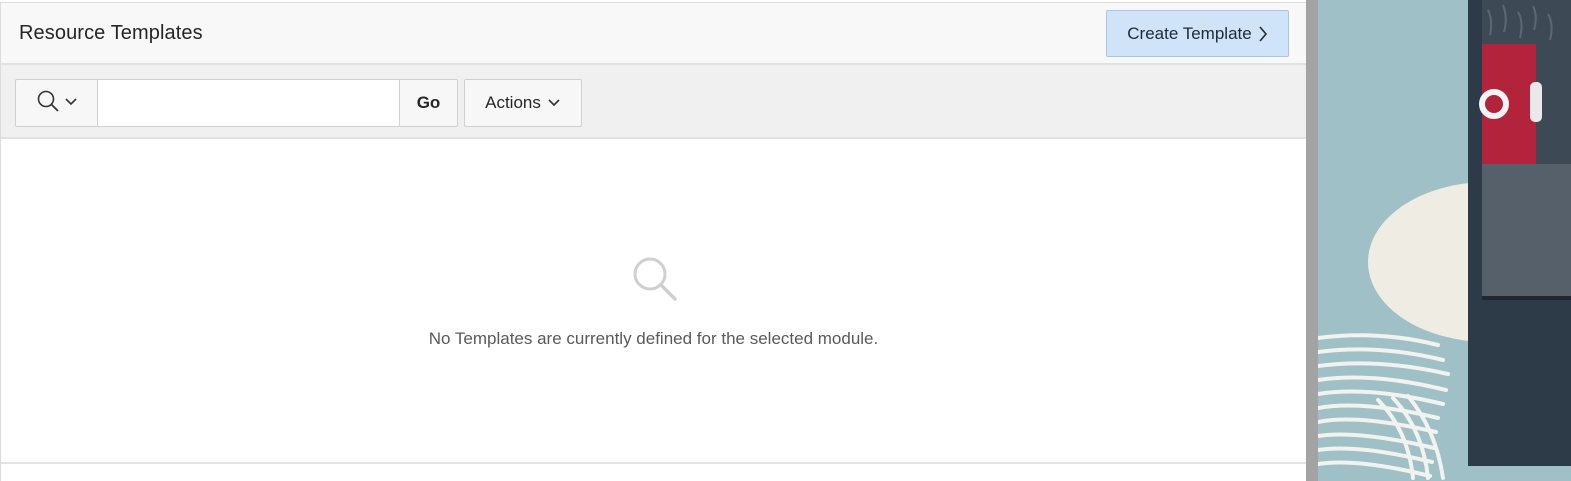 Image resolution: width=1571 pixels, height=481 pixels. Describe the element at coordinates (513, 102) in the screenshot. I see `actions-label: Actions` at that location.